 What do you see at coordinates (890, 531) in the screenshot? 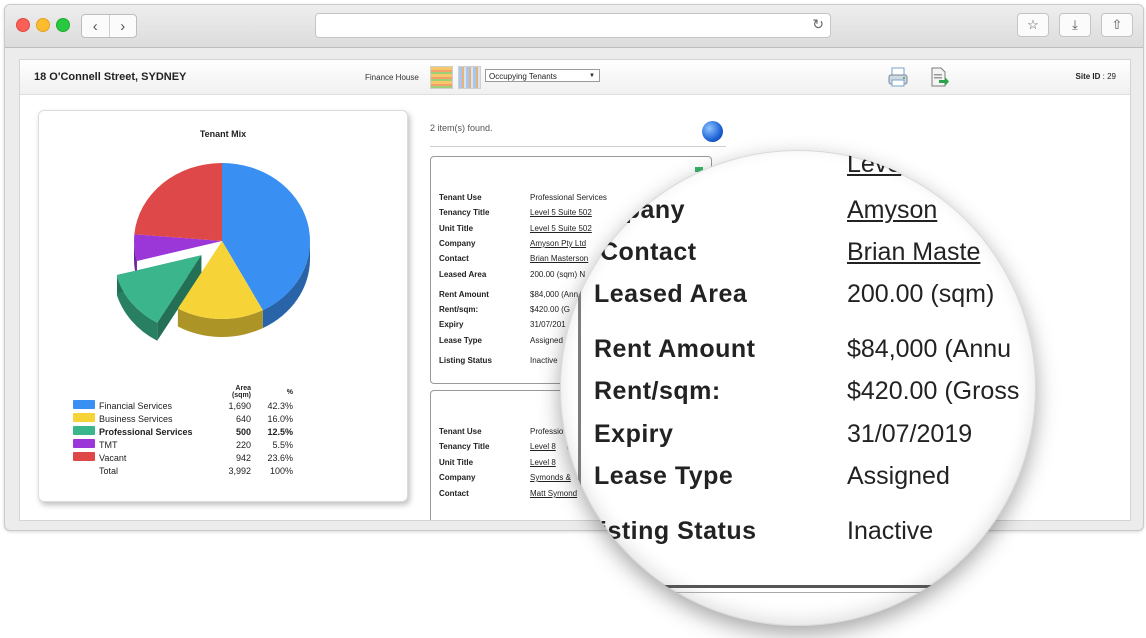
I see `mag-status-value: Inactive` at bounding box center [890, 531].